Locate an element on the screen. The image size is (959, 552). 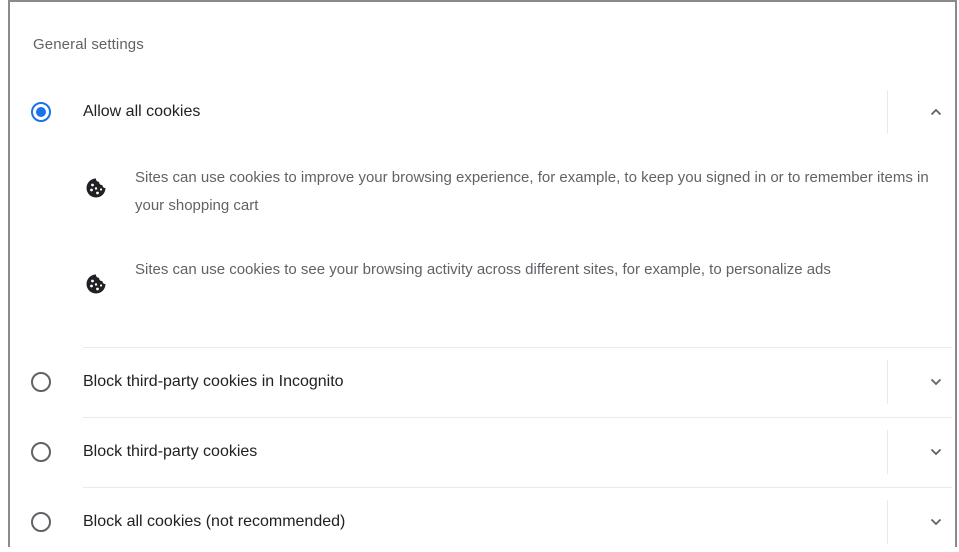
option-label: Block third-party cookies is located at coordinates (170, 451).